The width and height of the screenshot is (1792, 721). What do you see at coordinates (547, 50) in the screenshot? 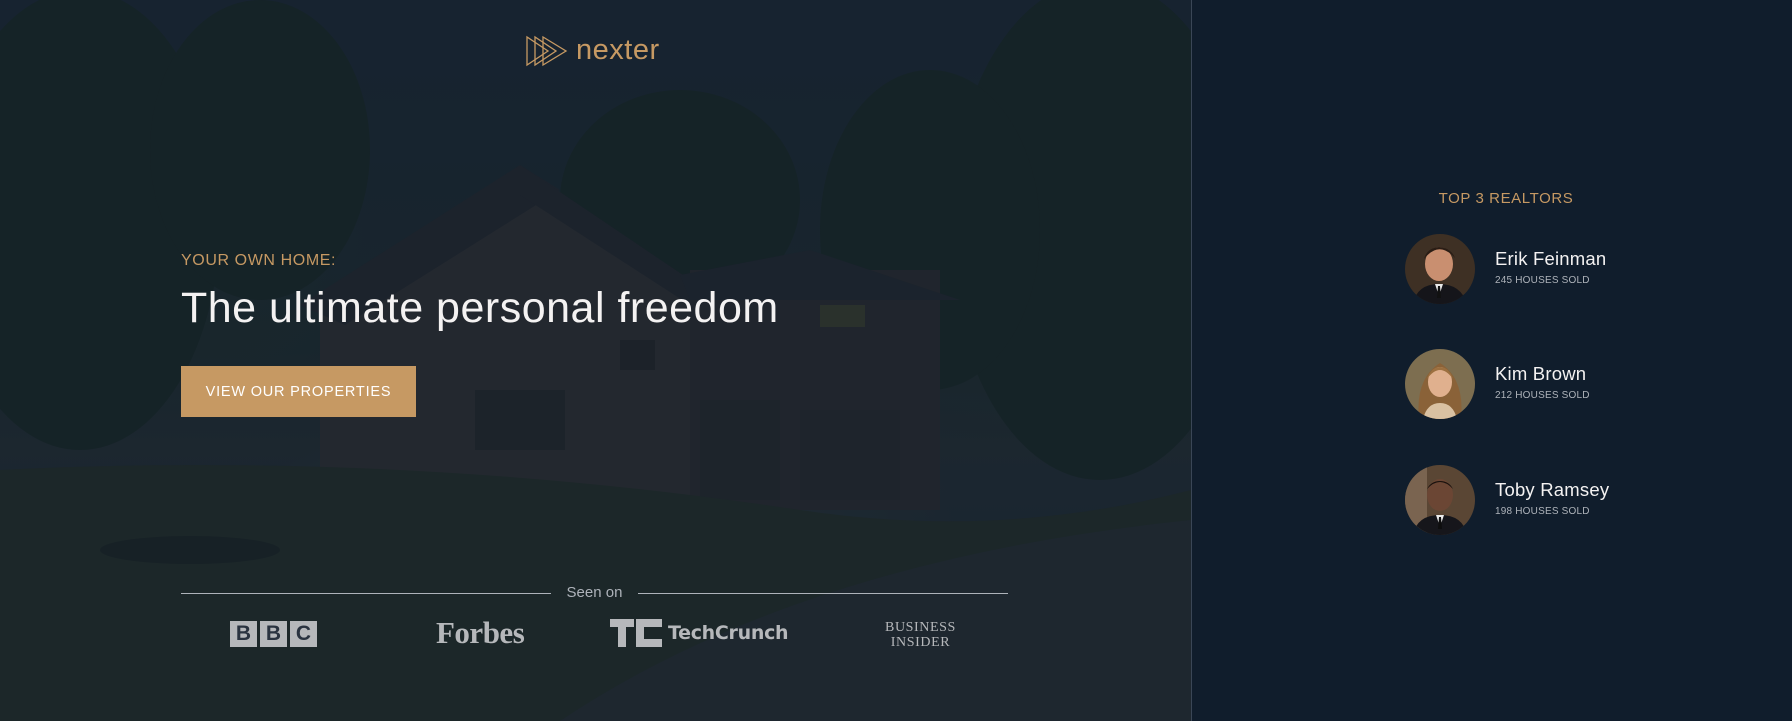
I see `play-triangles-icon` at bounding box center [547, 50].